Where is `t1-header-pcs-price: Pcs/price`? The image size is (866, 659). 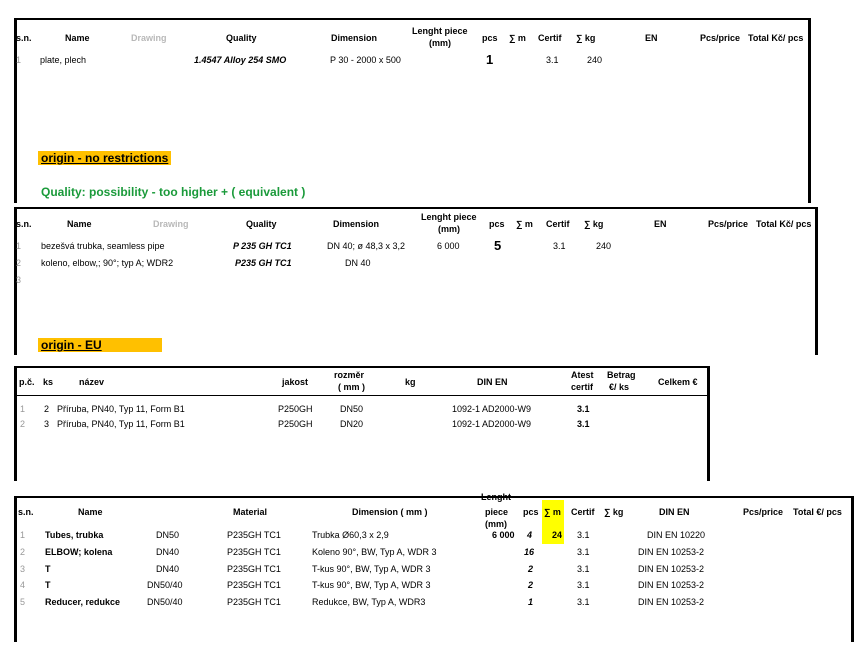 t1-header-pcs-price: Pcs/price is located at coordinates (720, 38).